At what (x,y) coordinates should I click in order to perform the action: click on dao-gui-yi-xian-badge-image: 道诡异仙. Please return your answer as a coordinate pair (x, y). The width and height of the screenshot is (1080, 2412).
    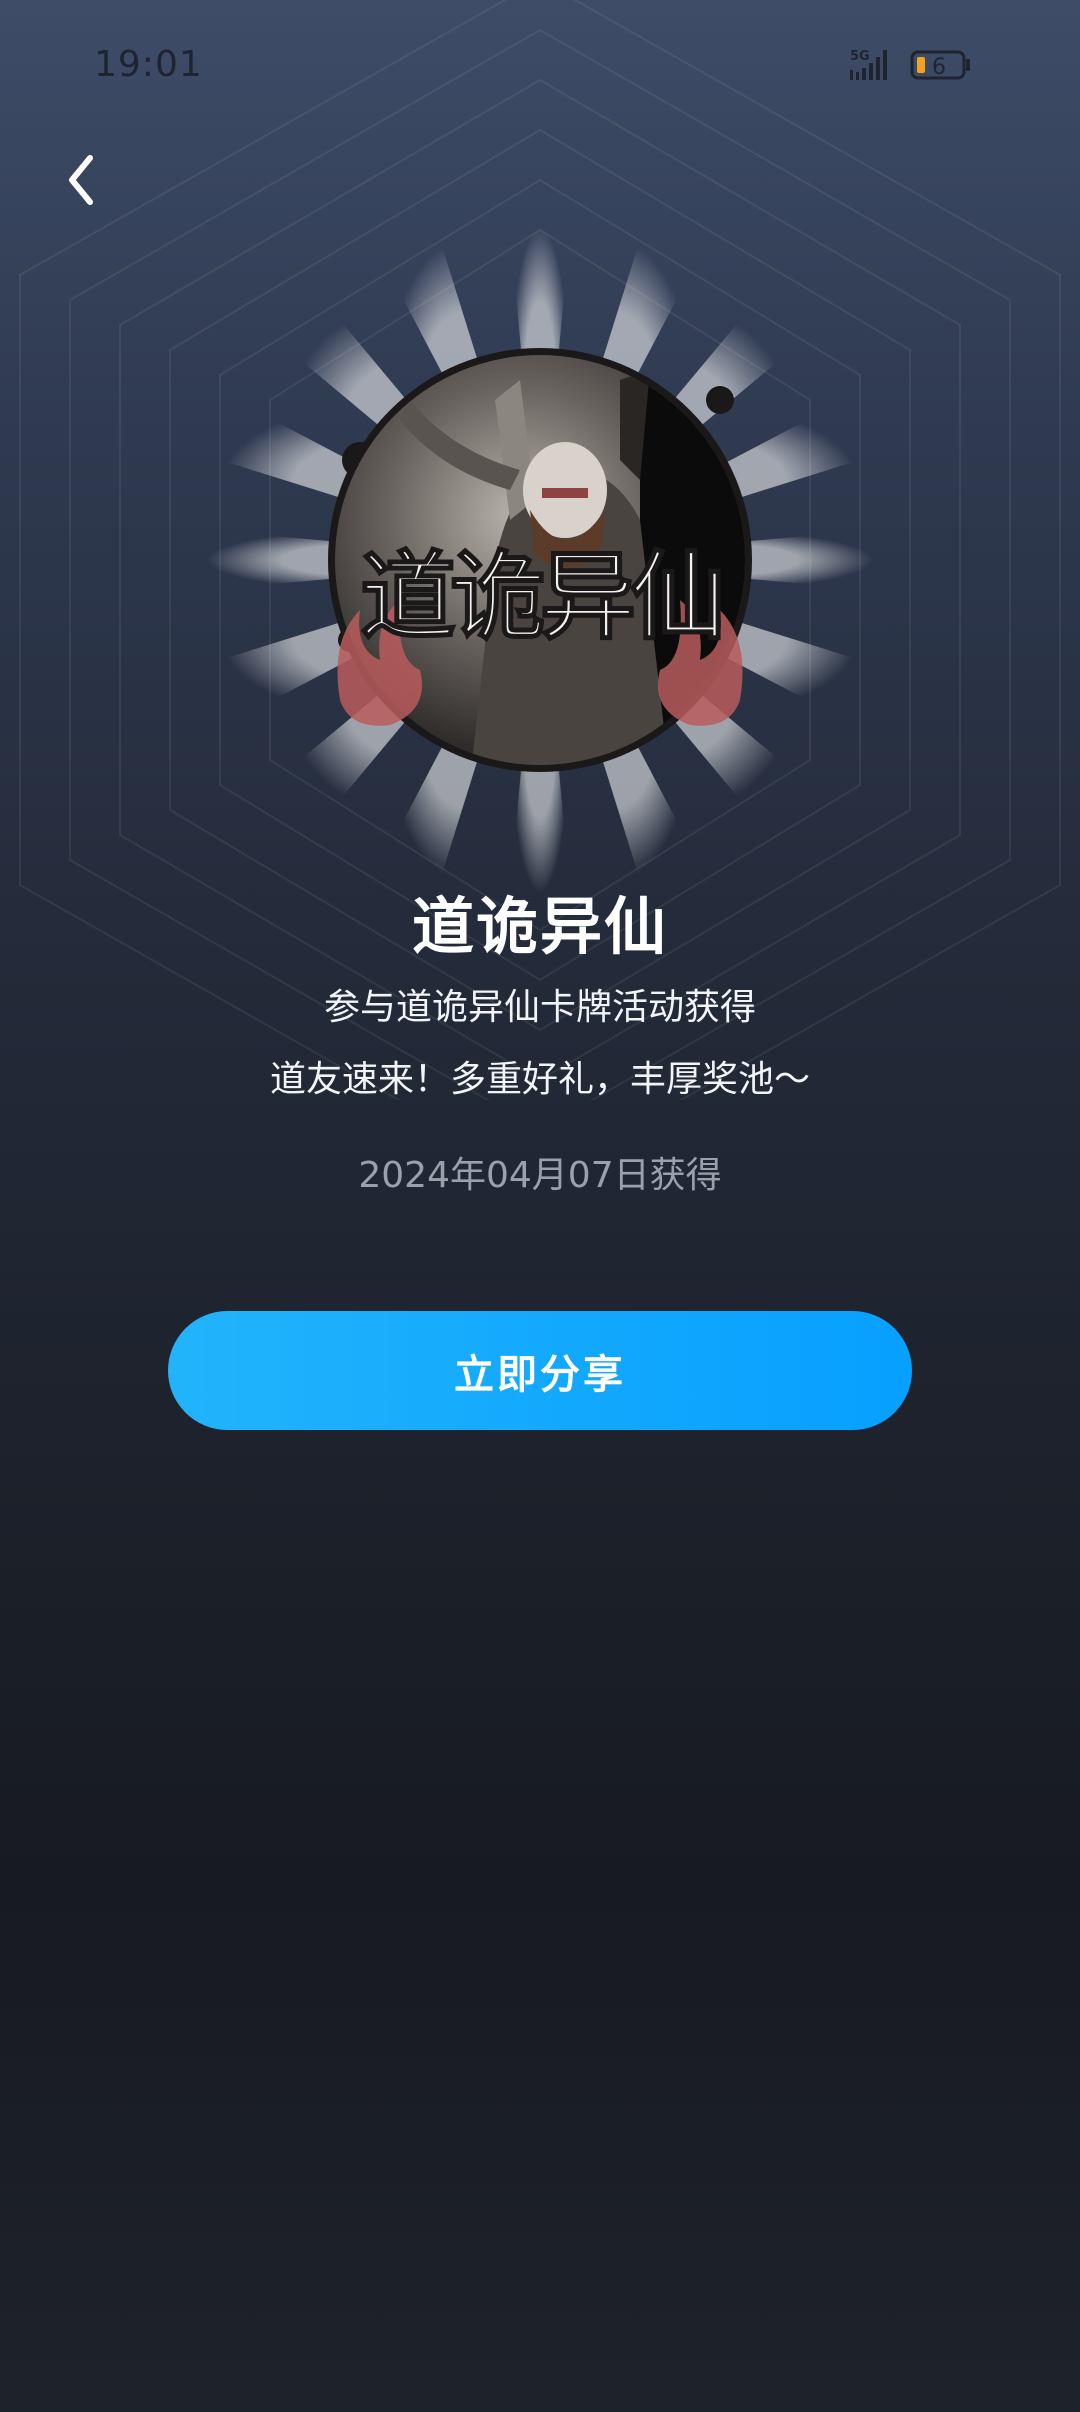
    Looking at the image, I should click on (540, 560).